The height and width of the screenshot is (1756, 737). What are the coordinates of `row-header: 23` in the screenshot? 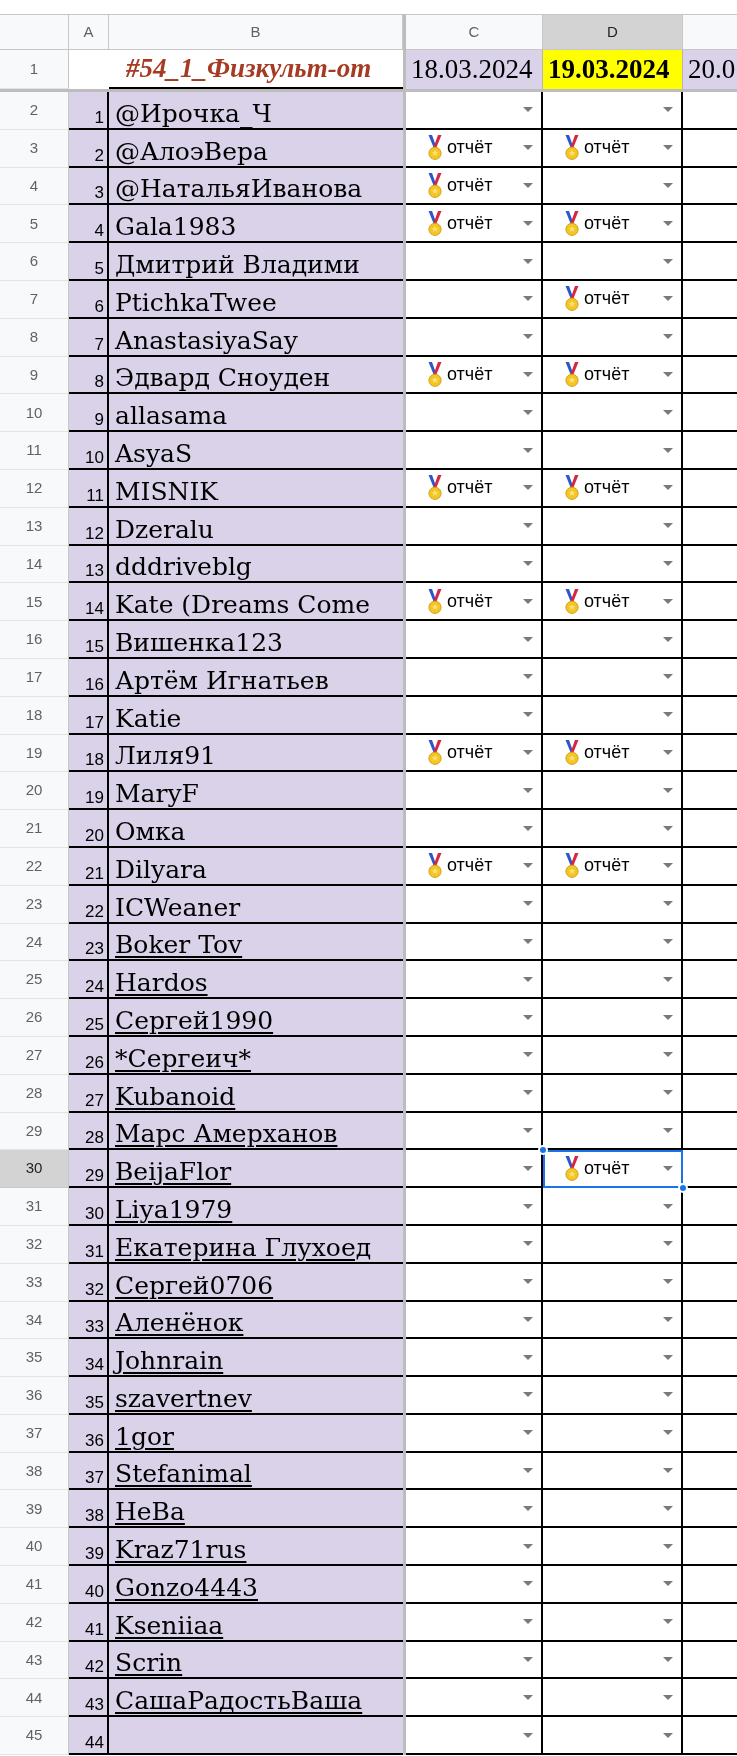 It's located at (34, 904).